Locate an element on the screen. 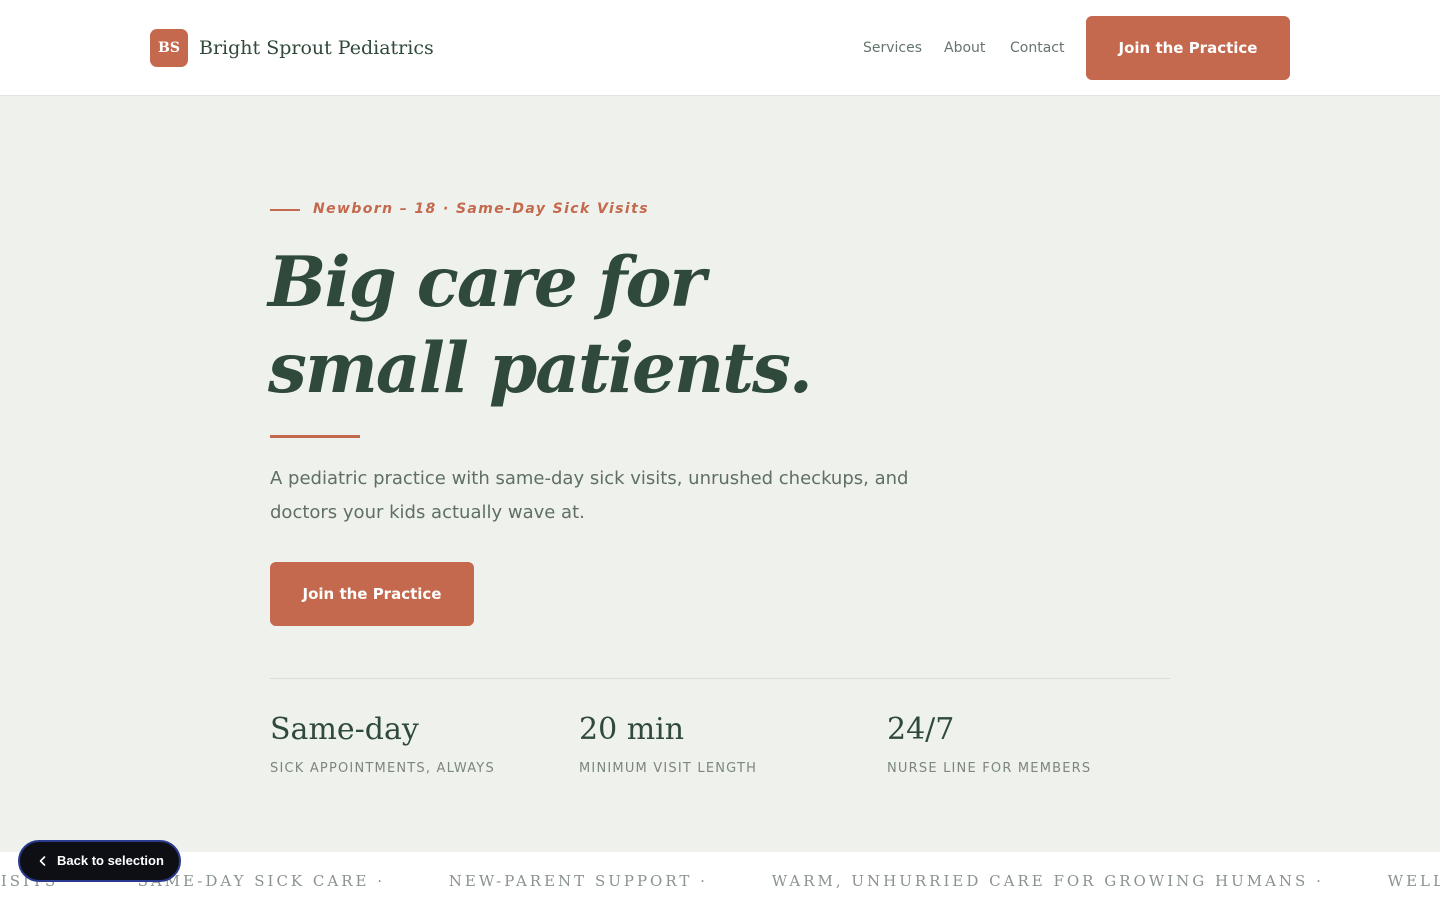  marquee-item: WELL-CHILD VISITS · is located at coordinates (1413, 881).